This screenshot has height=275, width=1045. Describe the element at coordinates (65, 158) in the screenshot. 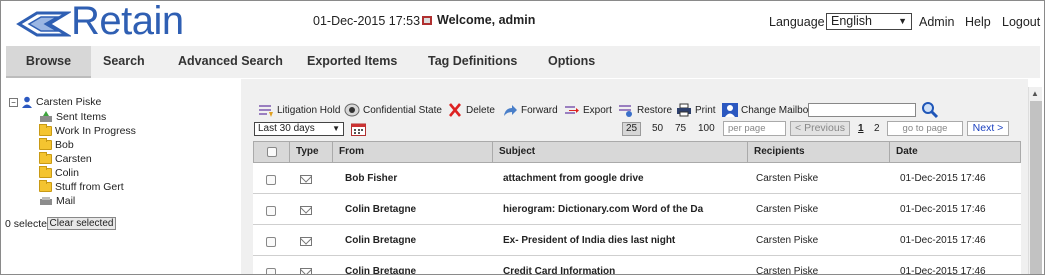

I see `tree-item-carsten: Carsten` at that location.